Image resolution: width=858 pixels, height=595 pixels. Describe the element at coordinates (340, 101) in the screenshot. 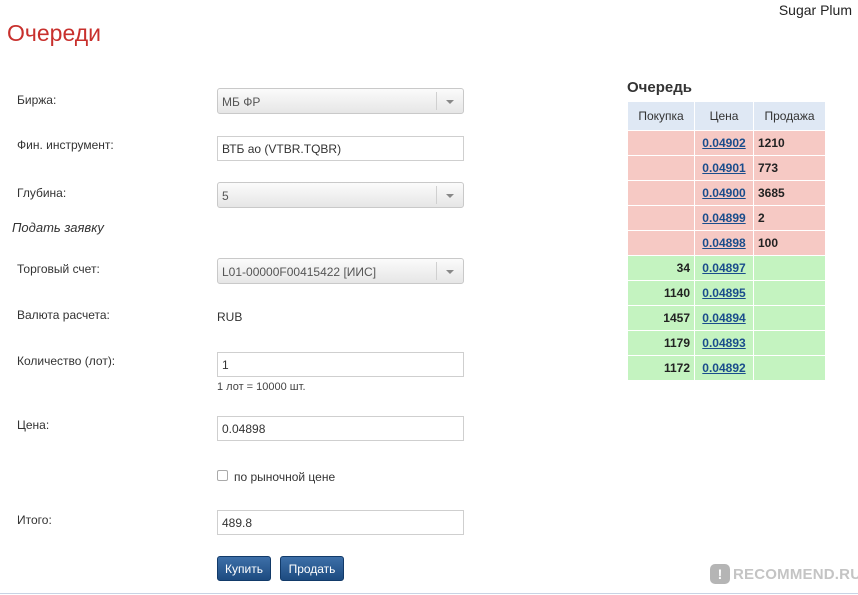

I see `exchange-select: МБ ФР` at that location.